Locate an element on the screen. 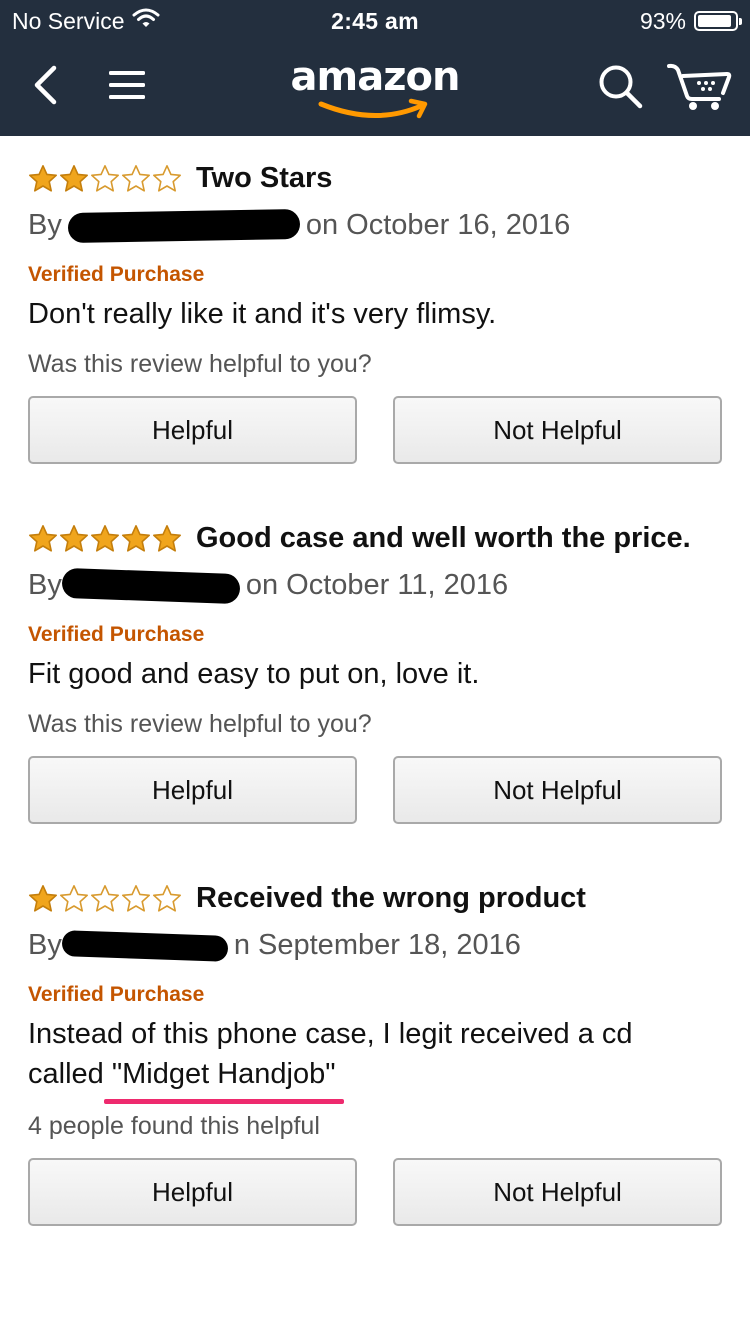 Image resolution: width=750 pixels, height=1334 pixels. status-bar: No Service 2:45 am 93% is located at coordinates (375, 21).